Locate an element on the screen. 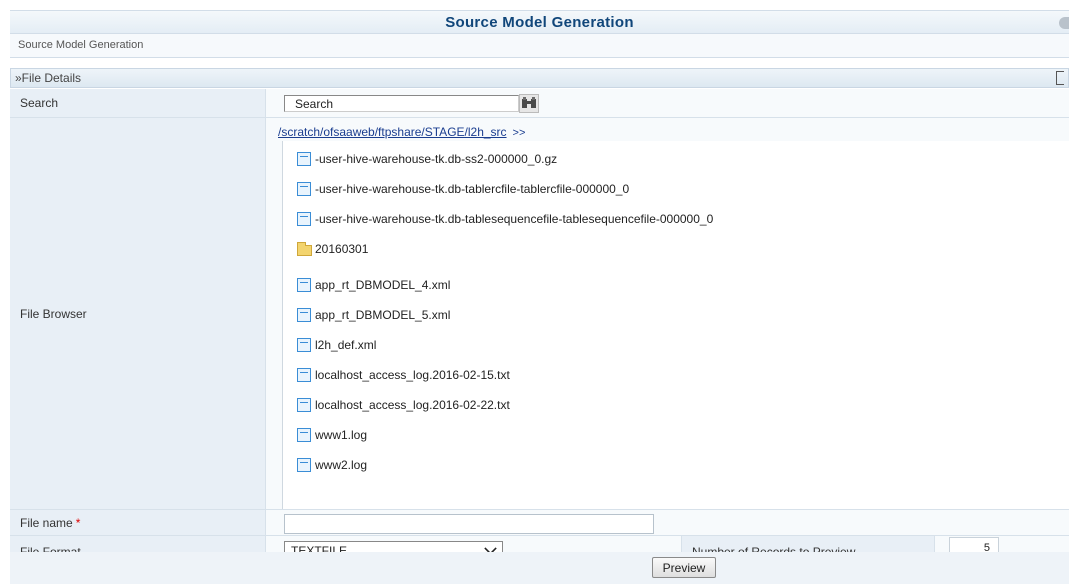  required-mark: * is located at coordinates (78, 522).